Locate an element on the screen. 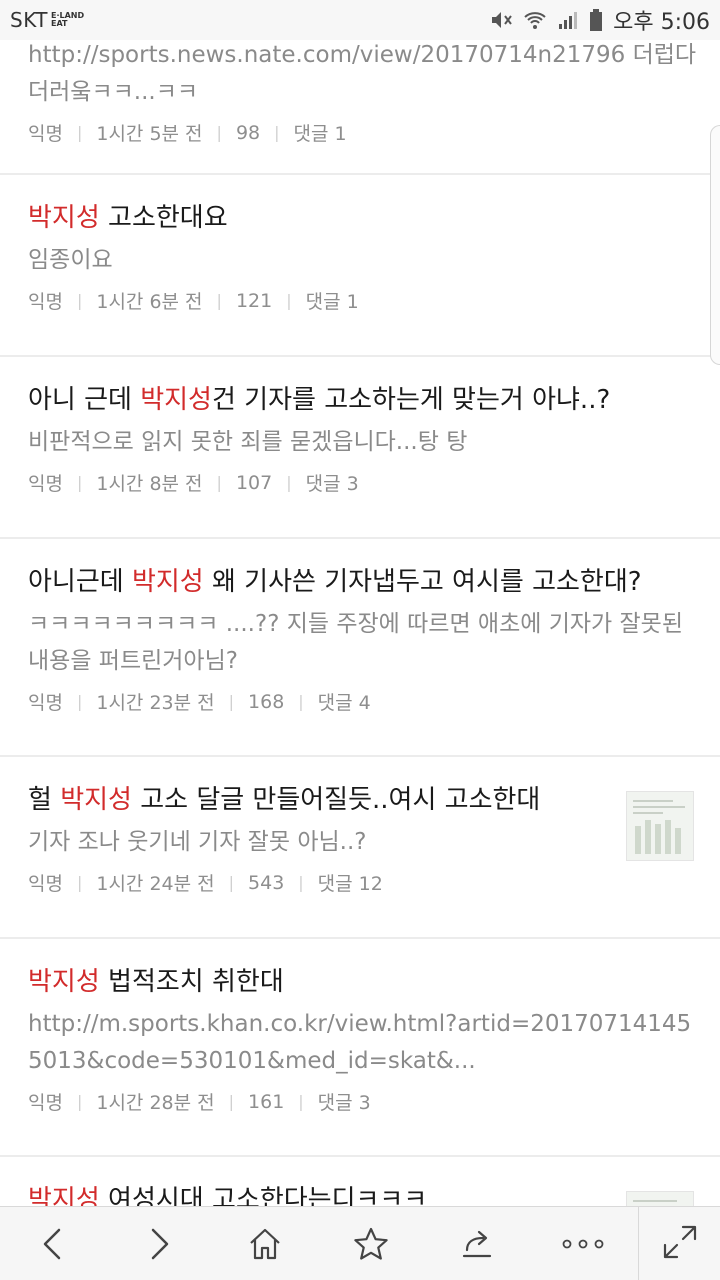 The width and height of the screenshot is (720, 1280). fullscreen-button is located at coordinates (679, 1243).